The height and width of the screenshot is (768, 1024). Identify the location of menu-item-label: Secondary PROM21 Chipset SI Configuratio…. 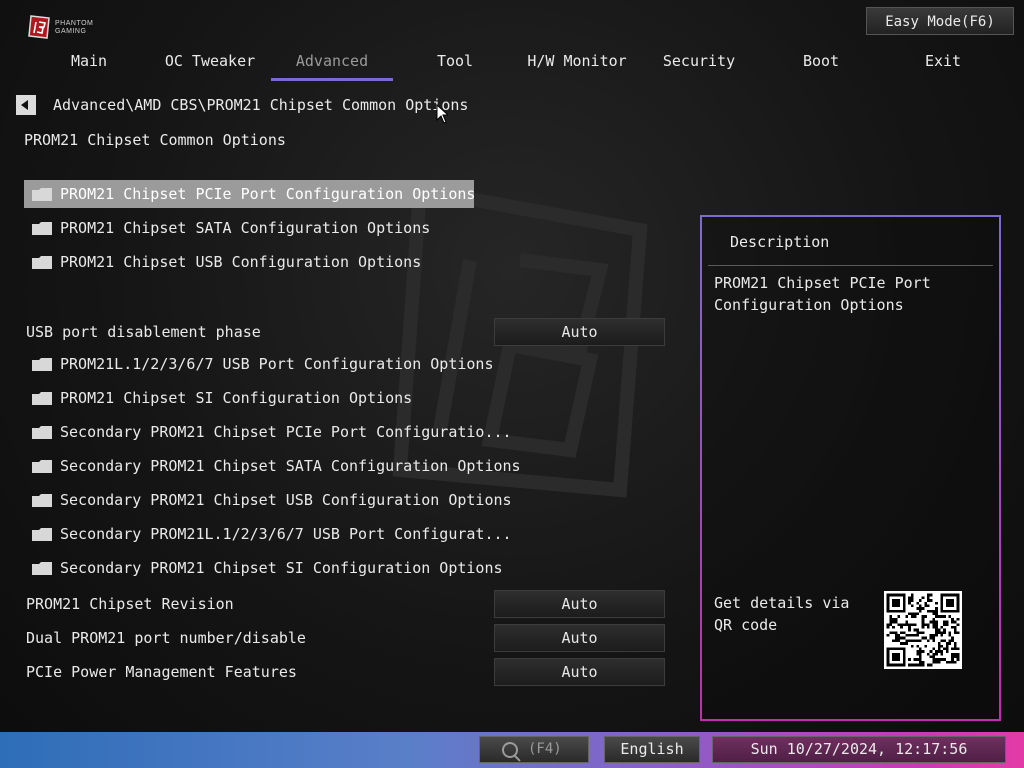
(281, 568).